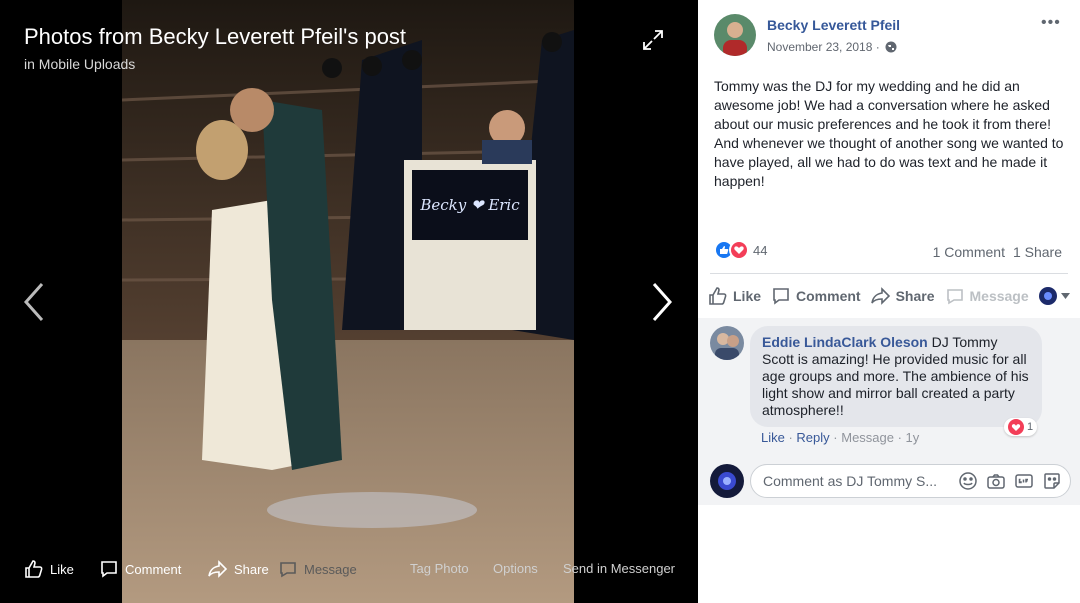 Image resolution: width=1080 pixels, height=603 pixels. What do you see at coordinates (915, 296) in the screenshot?
I see `share-label: Share` at bounding box center [915, 296].